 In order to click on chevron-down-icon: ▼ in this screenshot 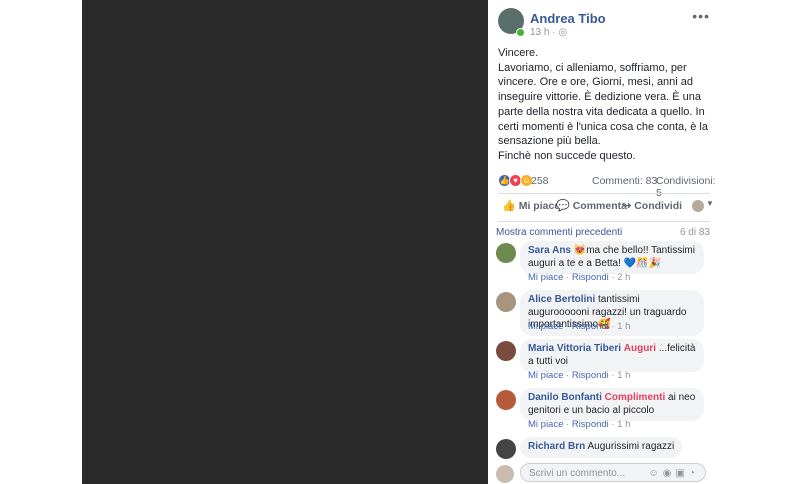, I will do `click(710, 203)`.